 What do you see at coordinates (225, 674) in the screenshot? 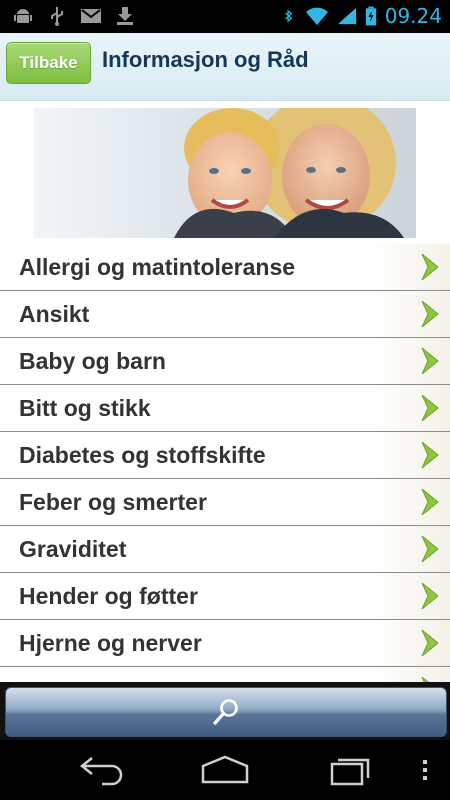
I see `list-item` at bounding box center [225, 674].